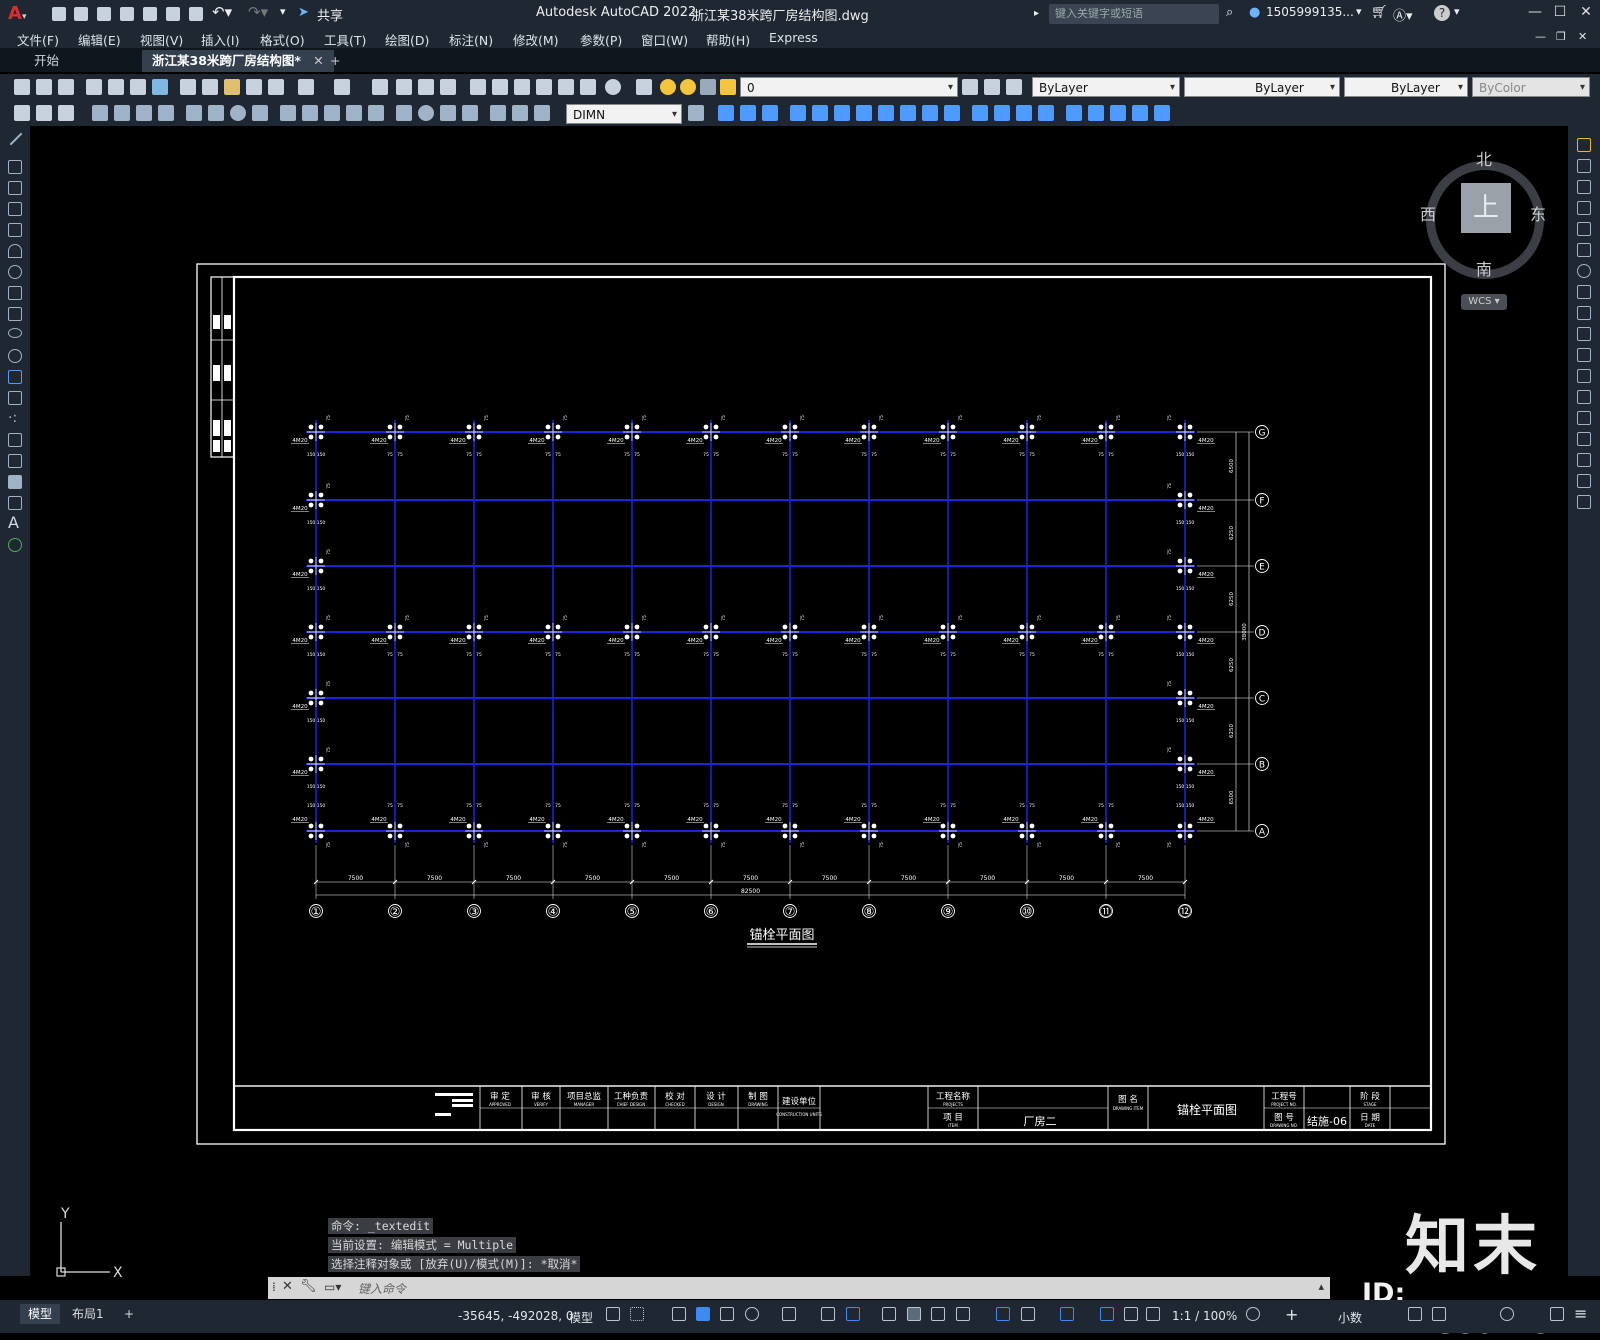 This screenshot has width=1600, height=1340. Describe the element at coordinates (752, 1314) in the screenshot. I see `polar-tracking-icon` at that location.